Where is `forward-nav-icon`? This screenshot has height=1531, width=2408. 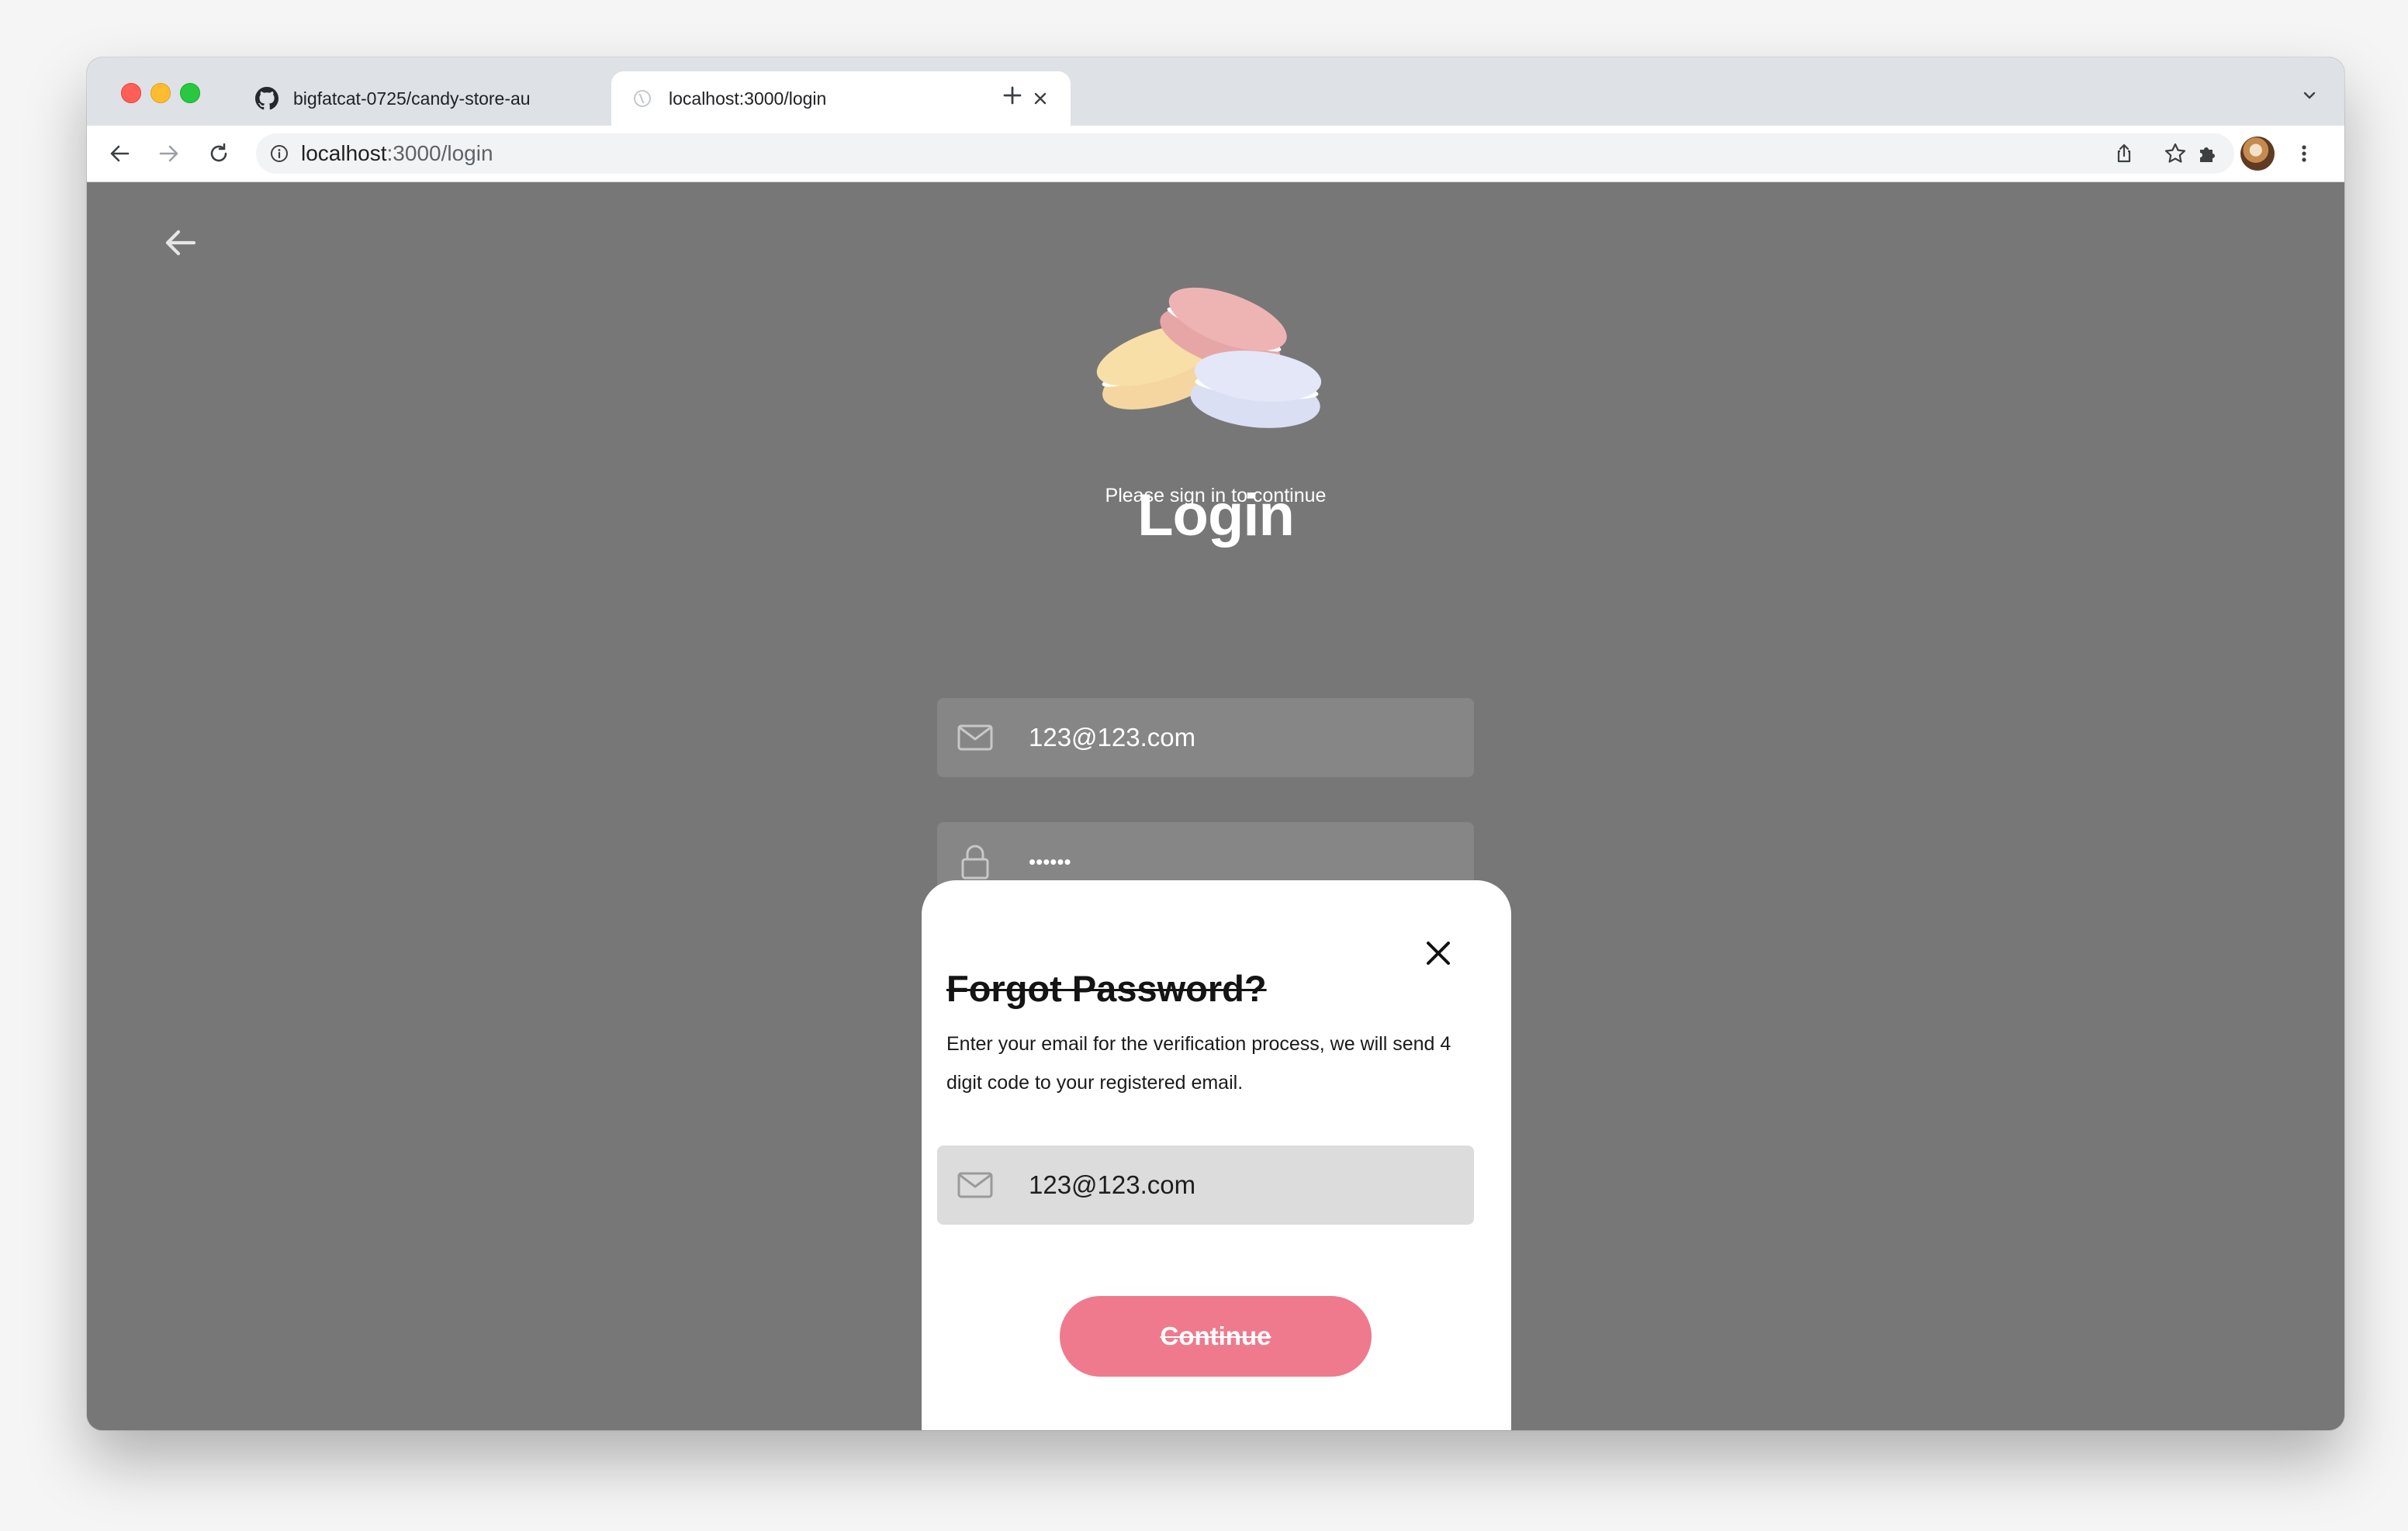 forward-nav-icon is located at coordinates (169, 154).